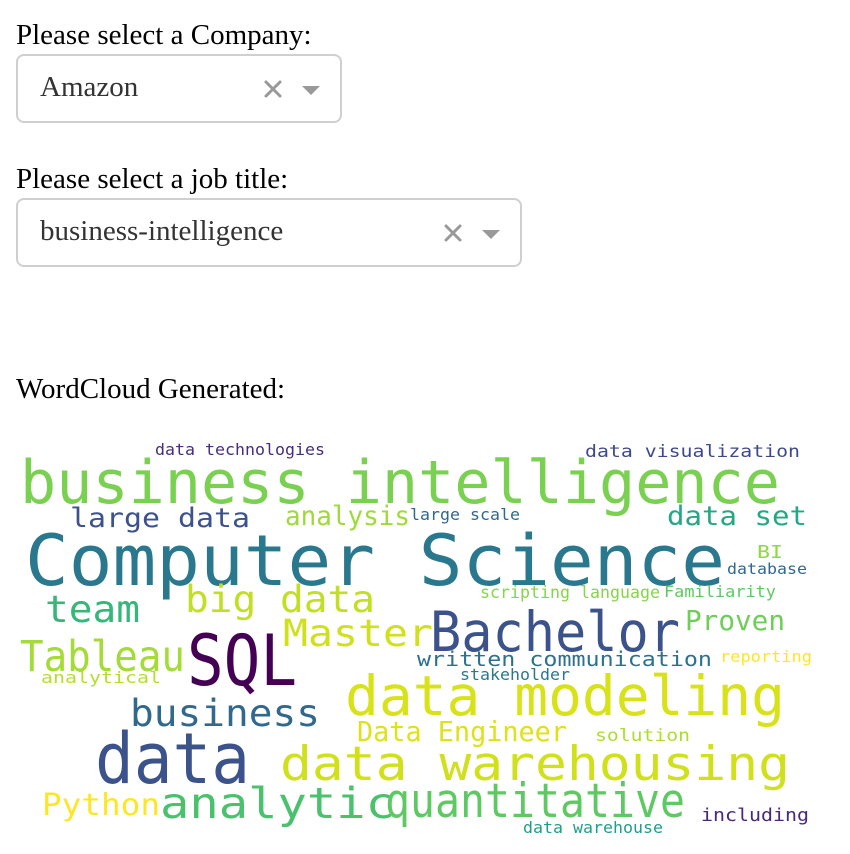 The height and width of the screenshot is (854, 850). What do you see at coordinates (720, 591) in the screenshot?
I see `wordcloud-word: Familiarity` at bounding box center [720, 591].